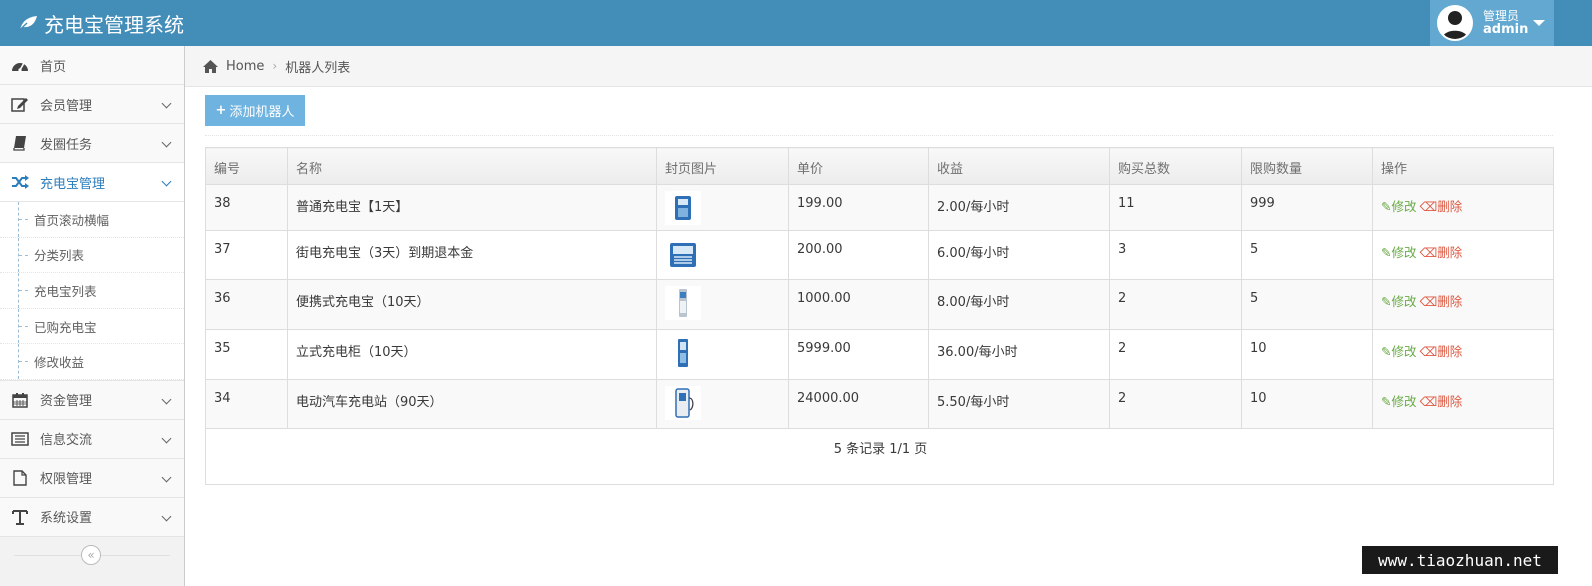 The image size is (1592, 586). What do you see at coordinates (472, 255) in the screenshot?
I see `cell-name: 街电充电宝（3天）到期退本金` at bounding box center [472, 255].